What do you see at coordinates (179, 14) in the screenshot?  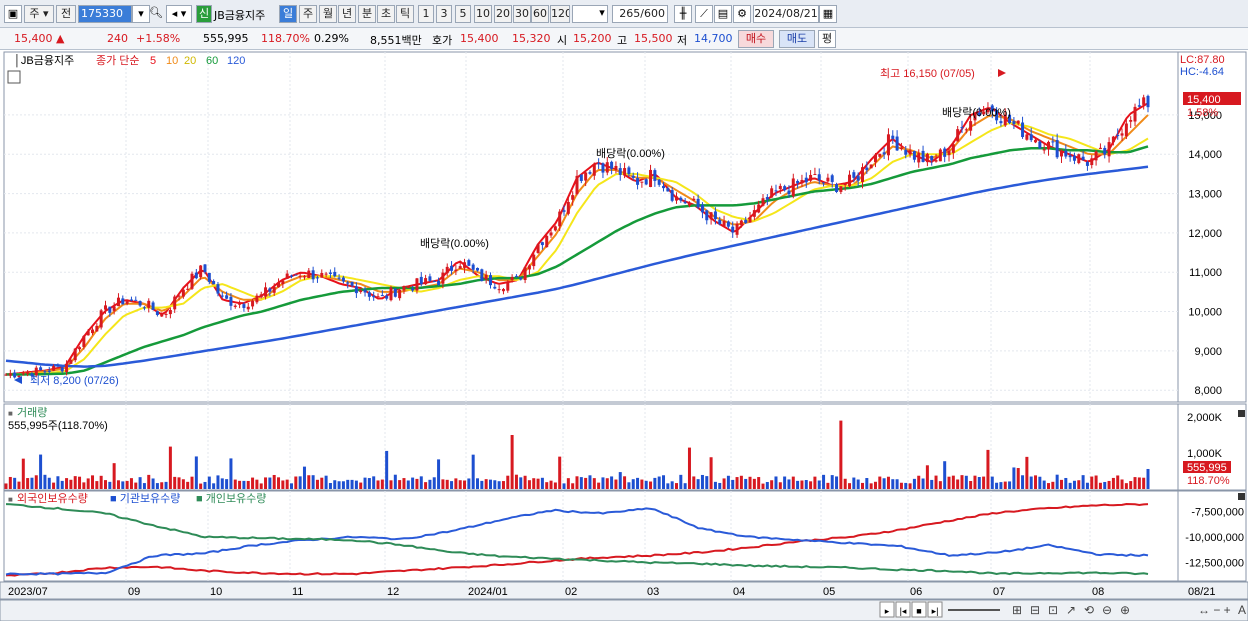 I see `speaker-icon: ◂ ▾` at bounding box center [179, 14].